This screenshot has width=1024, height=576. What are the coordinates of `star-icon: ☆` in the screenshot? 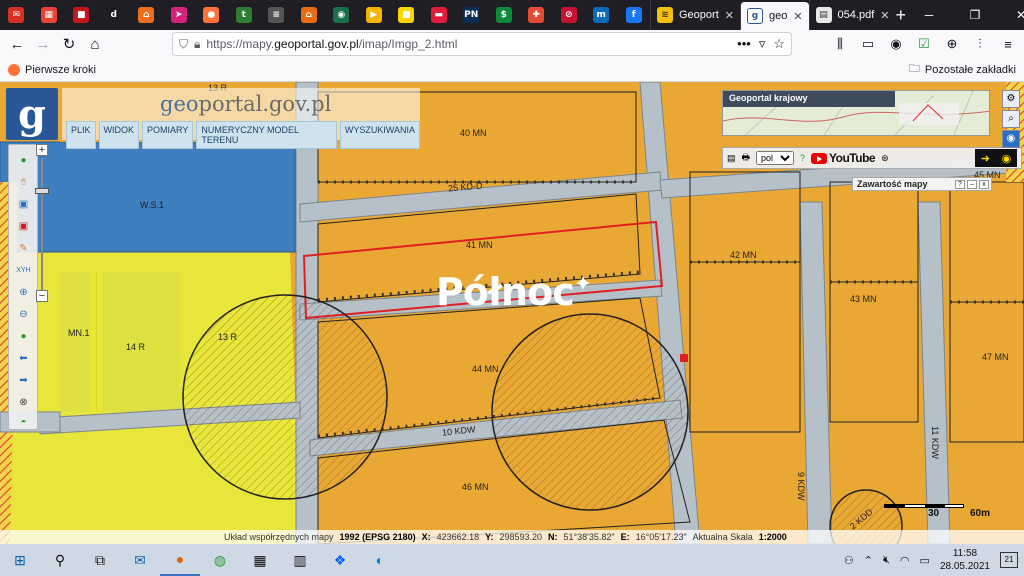 It's located at (779, 44).